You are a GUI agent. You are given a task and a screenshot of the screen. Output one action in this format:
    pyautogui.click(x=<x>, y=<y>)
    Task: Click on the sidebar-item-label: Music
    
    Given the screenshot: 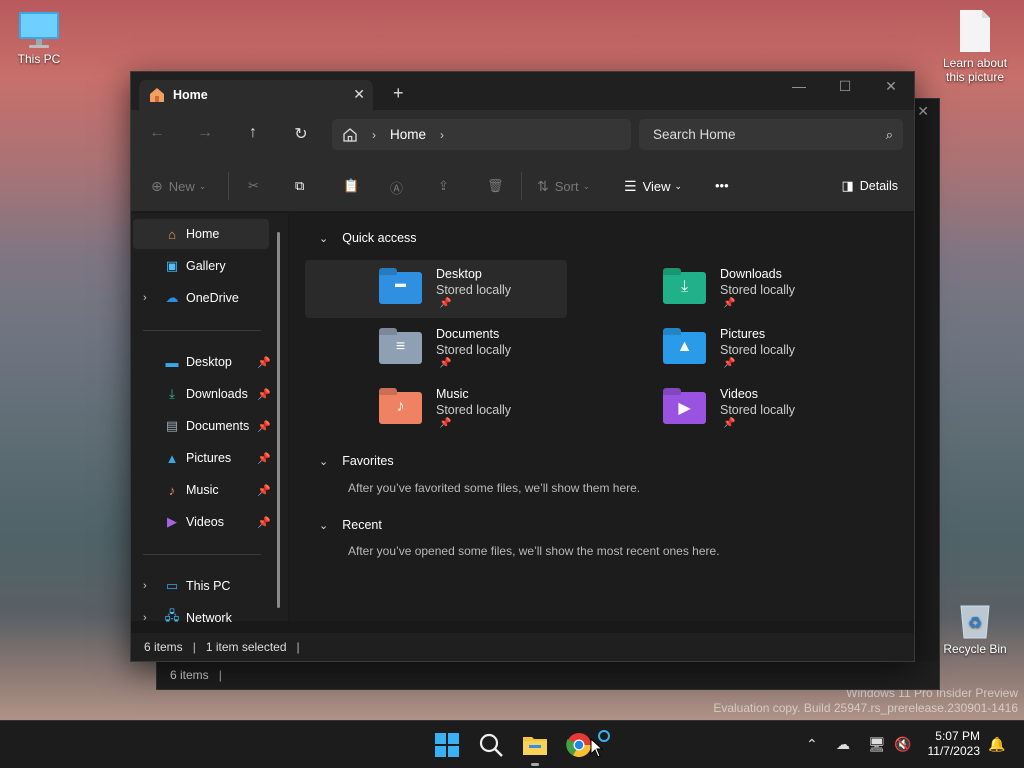 What is the action you would take?
    pyautogui.click(x=202, y=490)
    